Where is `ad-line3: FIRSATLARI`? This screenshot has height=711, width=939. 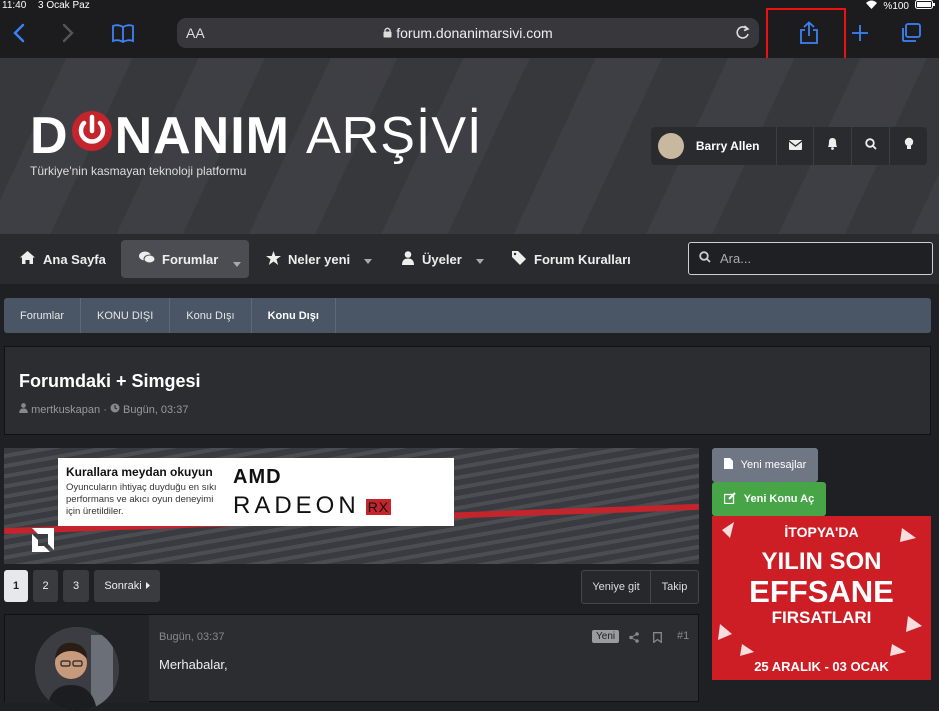 ad-line3: FIRSATLARI is located at coordinates (821, 617).